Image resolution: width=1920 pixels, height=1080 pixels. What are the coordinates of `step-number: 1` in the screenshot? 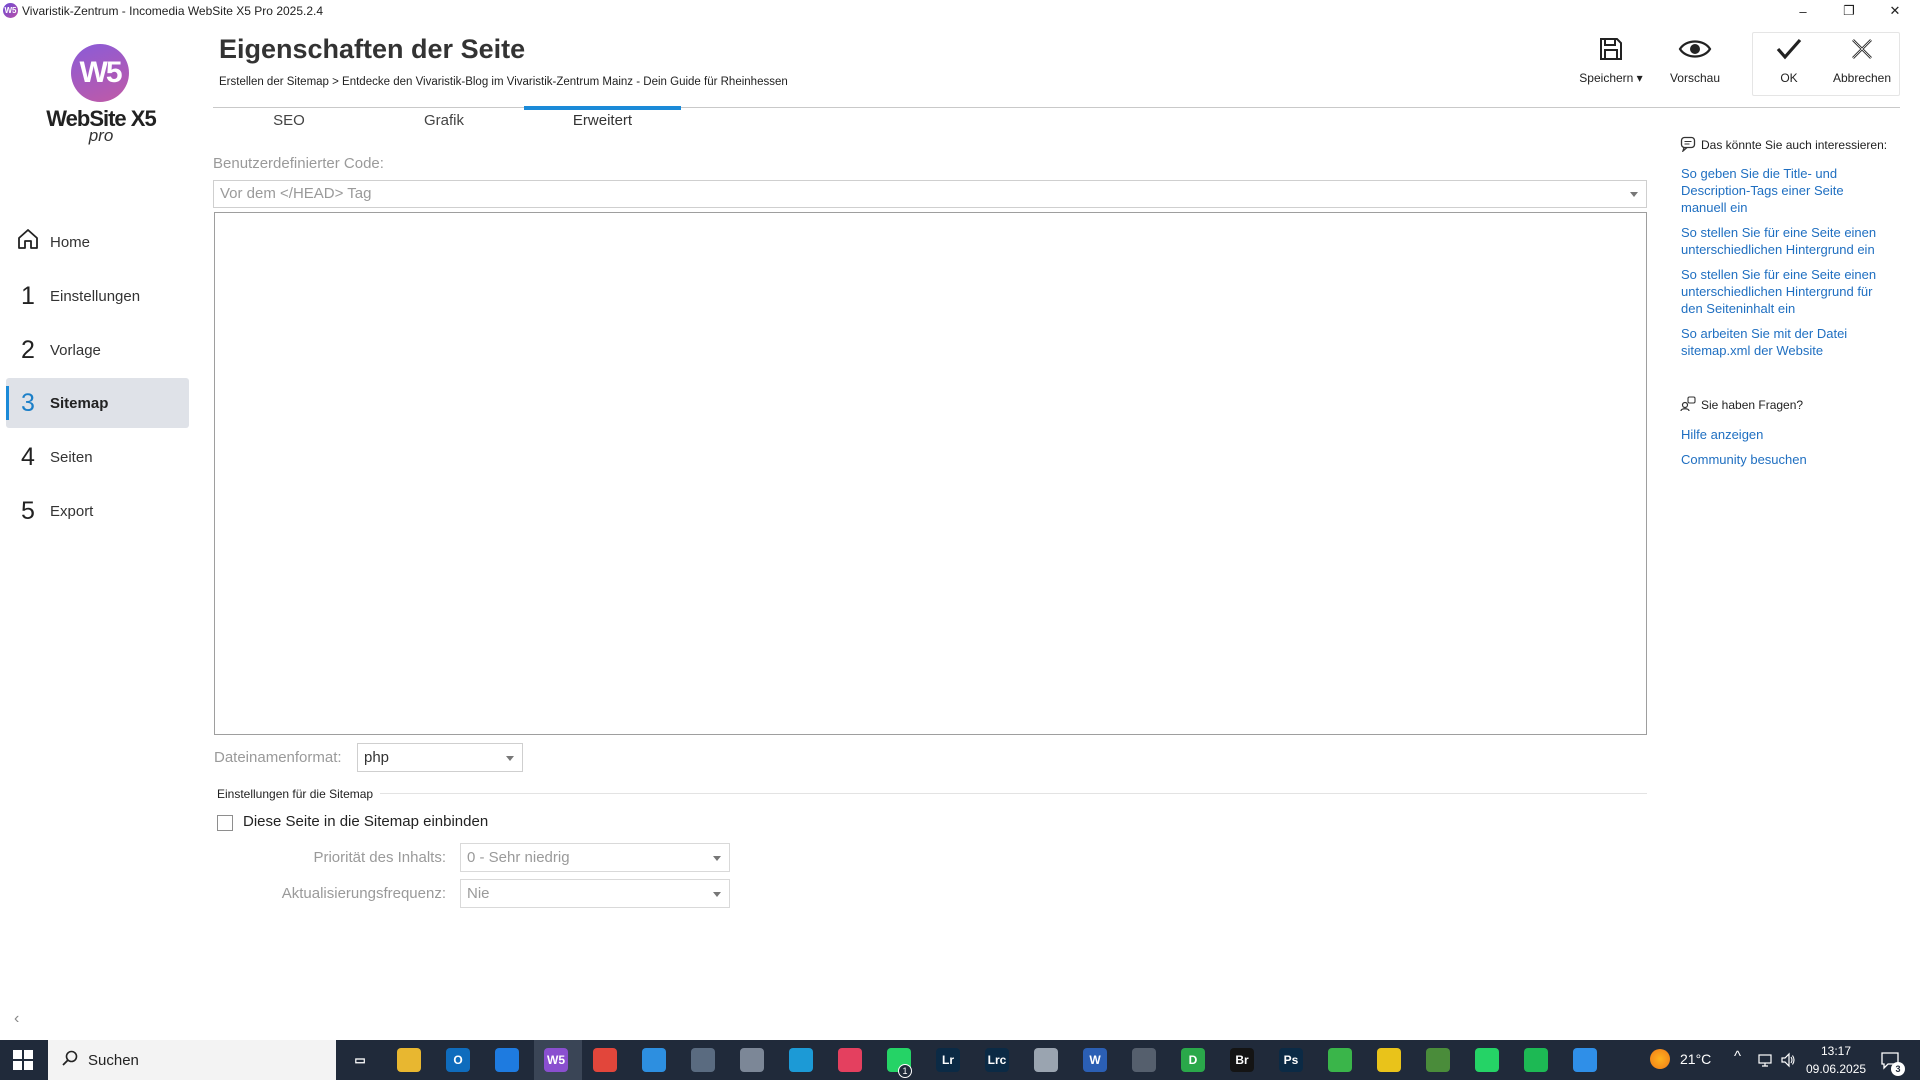 It's located at (28, 295).